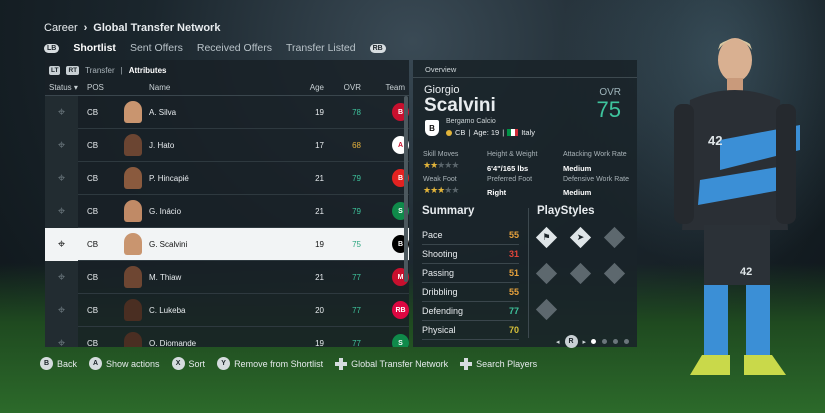  What do you see at coordinates (61, 28) in the screenshot?
I see `breadcrumb-root: Career` at bounding box center [61, 28].